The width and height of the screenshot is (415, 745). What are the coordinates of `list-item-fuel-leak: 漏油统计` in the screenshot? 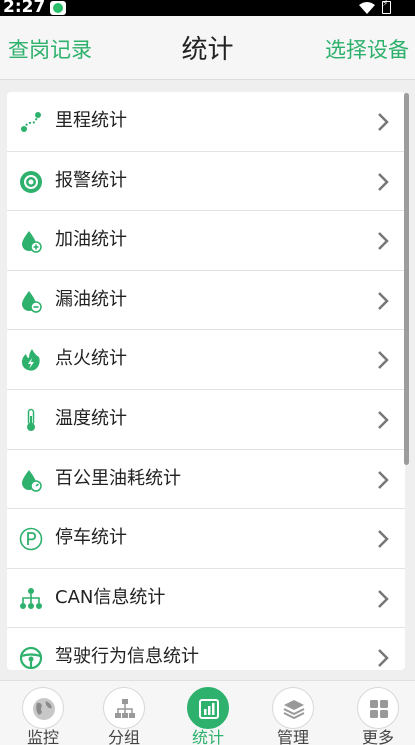 It's located at (206, 301).